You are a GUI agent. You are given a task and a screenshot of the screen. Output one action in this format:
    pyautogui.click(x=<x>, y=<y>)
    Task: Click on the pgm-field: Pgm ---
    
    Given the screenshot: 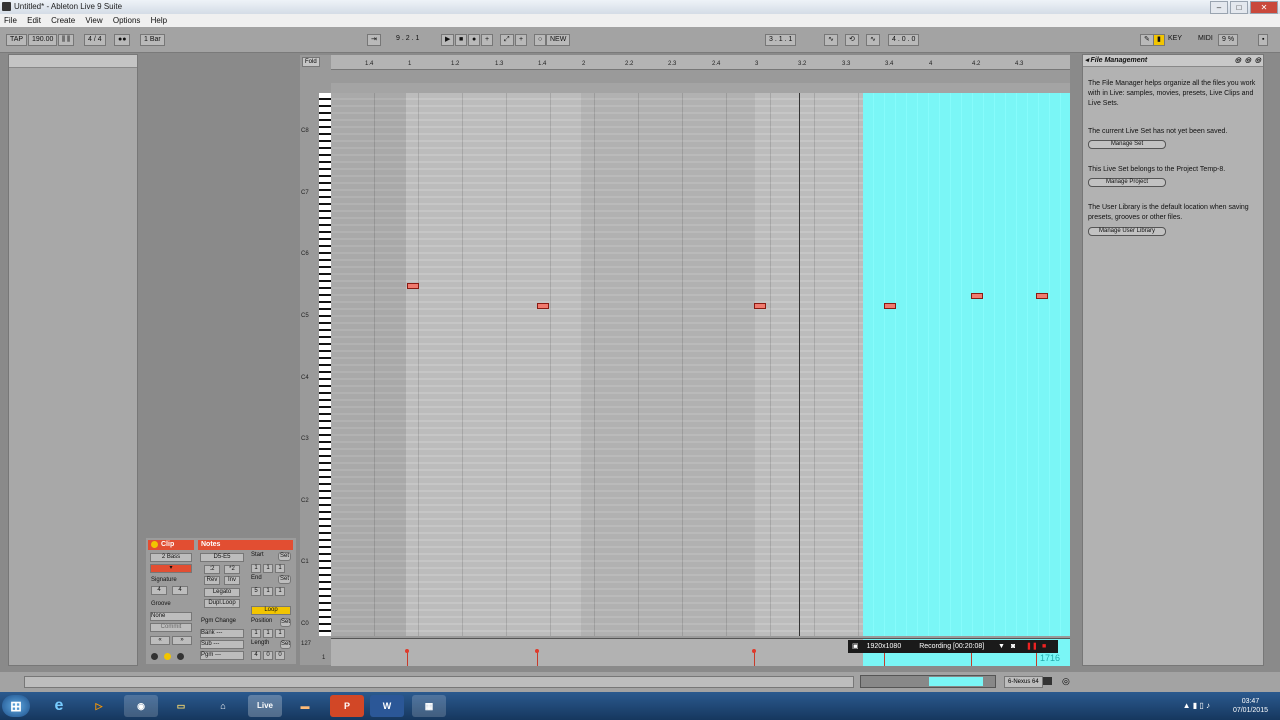 What is the action you would take?
    pyautogui.click(x=222, y=655)
    